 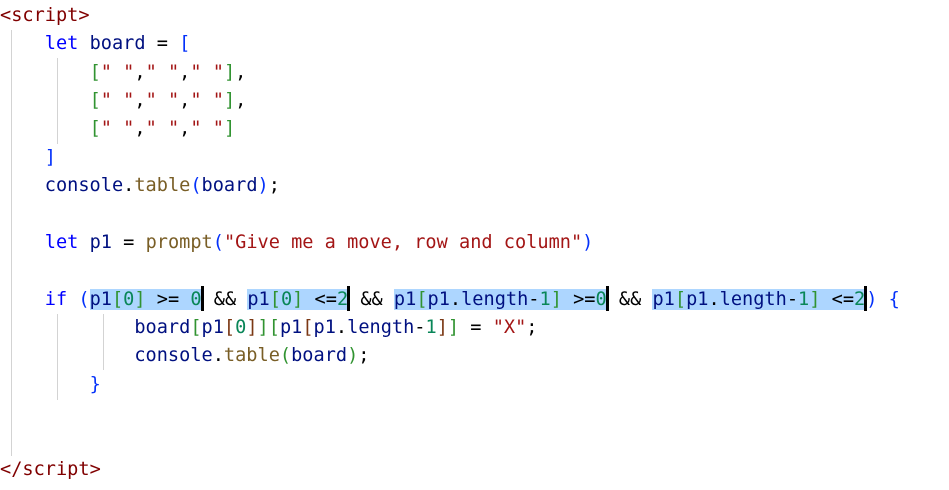 What do you see at coordinates (118, 129) in the screenshot?
I see `code-line: [" "," "," "]` at bounding box center [118, 129].